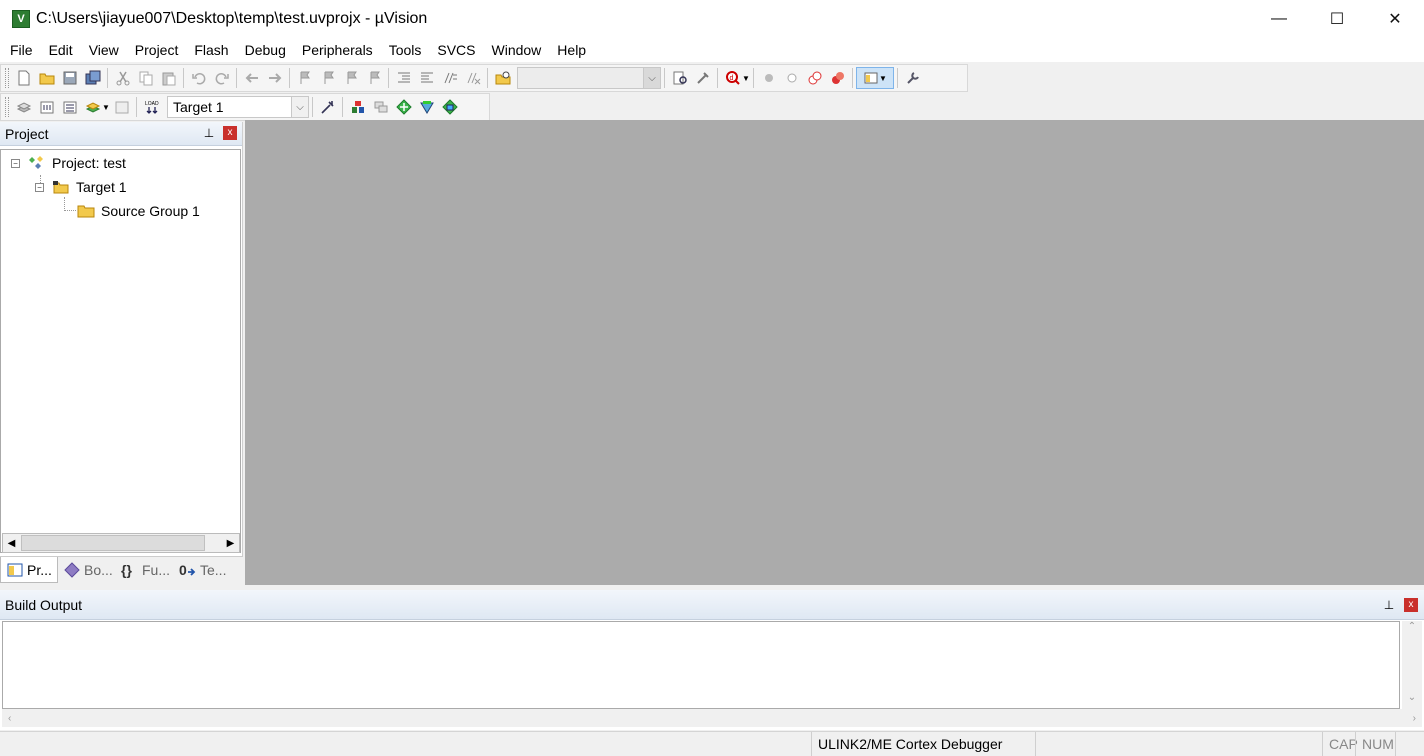  I want to click on tree-item-target: − Target 1, so click(81, 187).